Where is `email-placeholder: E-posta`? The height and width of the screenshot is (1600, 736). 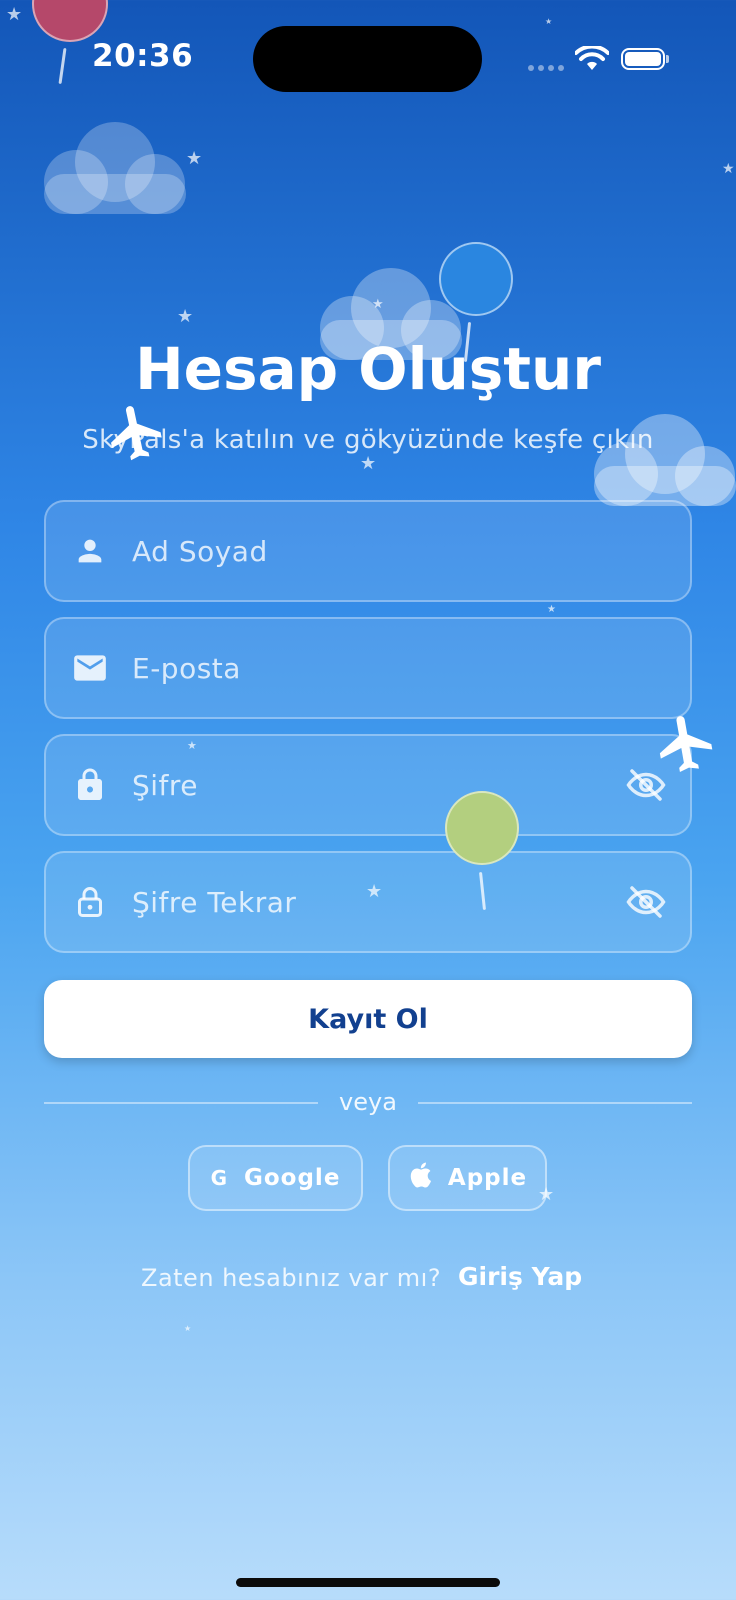
email-placeholder: E-posta is located at coordinates (186, 668).